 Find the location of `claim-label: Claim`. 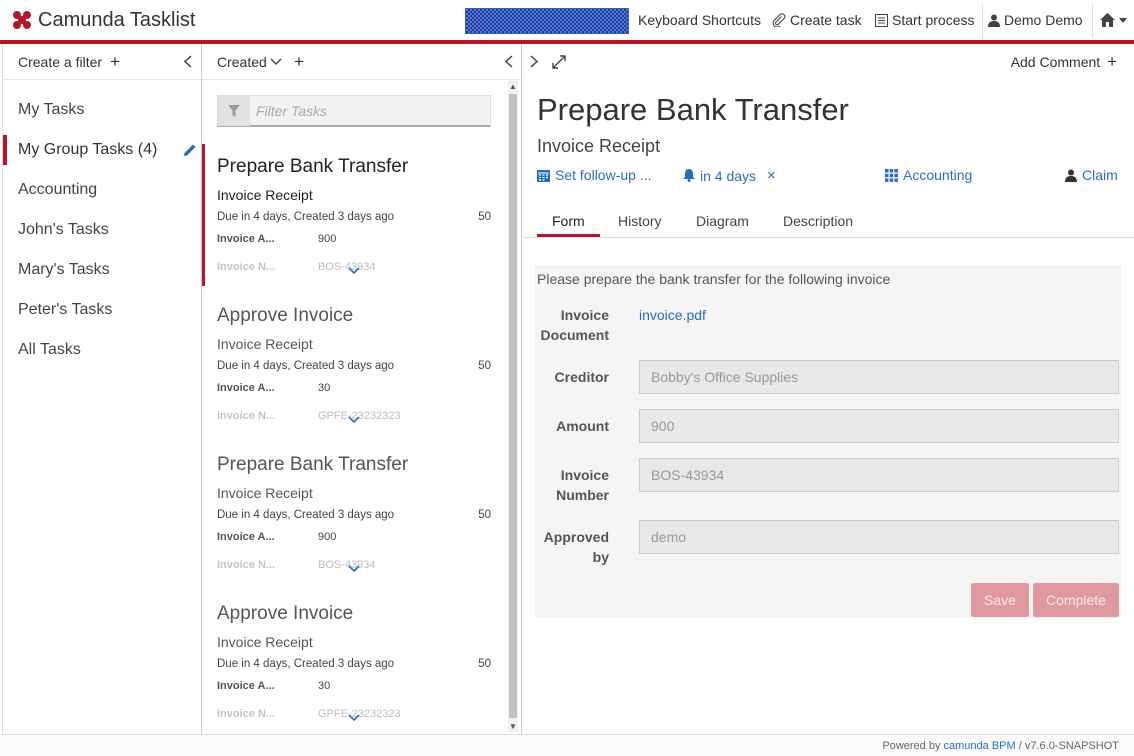

claim-label: Claim is located at coordinates (1100, 175).